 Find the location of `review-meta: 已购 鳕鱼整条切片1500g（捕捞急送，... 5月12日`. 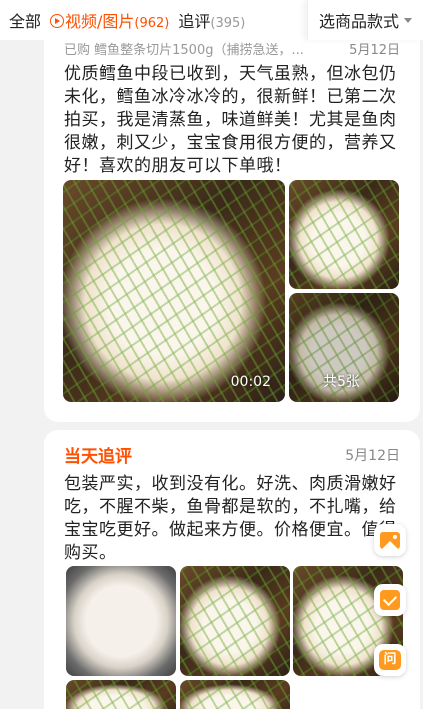

review-meta: 已购 鳕鱼整条切片1500g（捕捞急送，... 5月12日 is located at coordinates (232, 48).